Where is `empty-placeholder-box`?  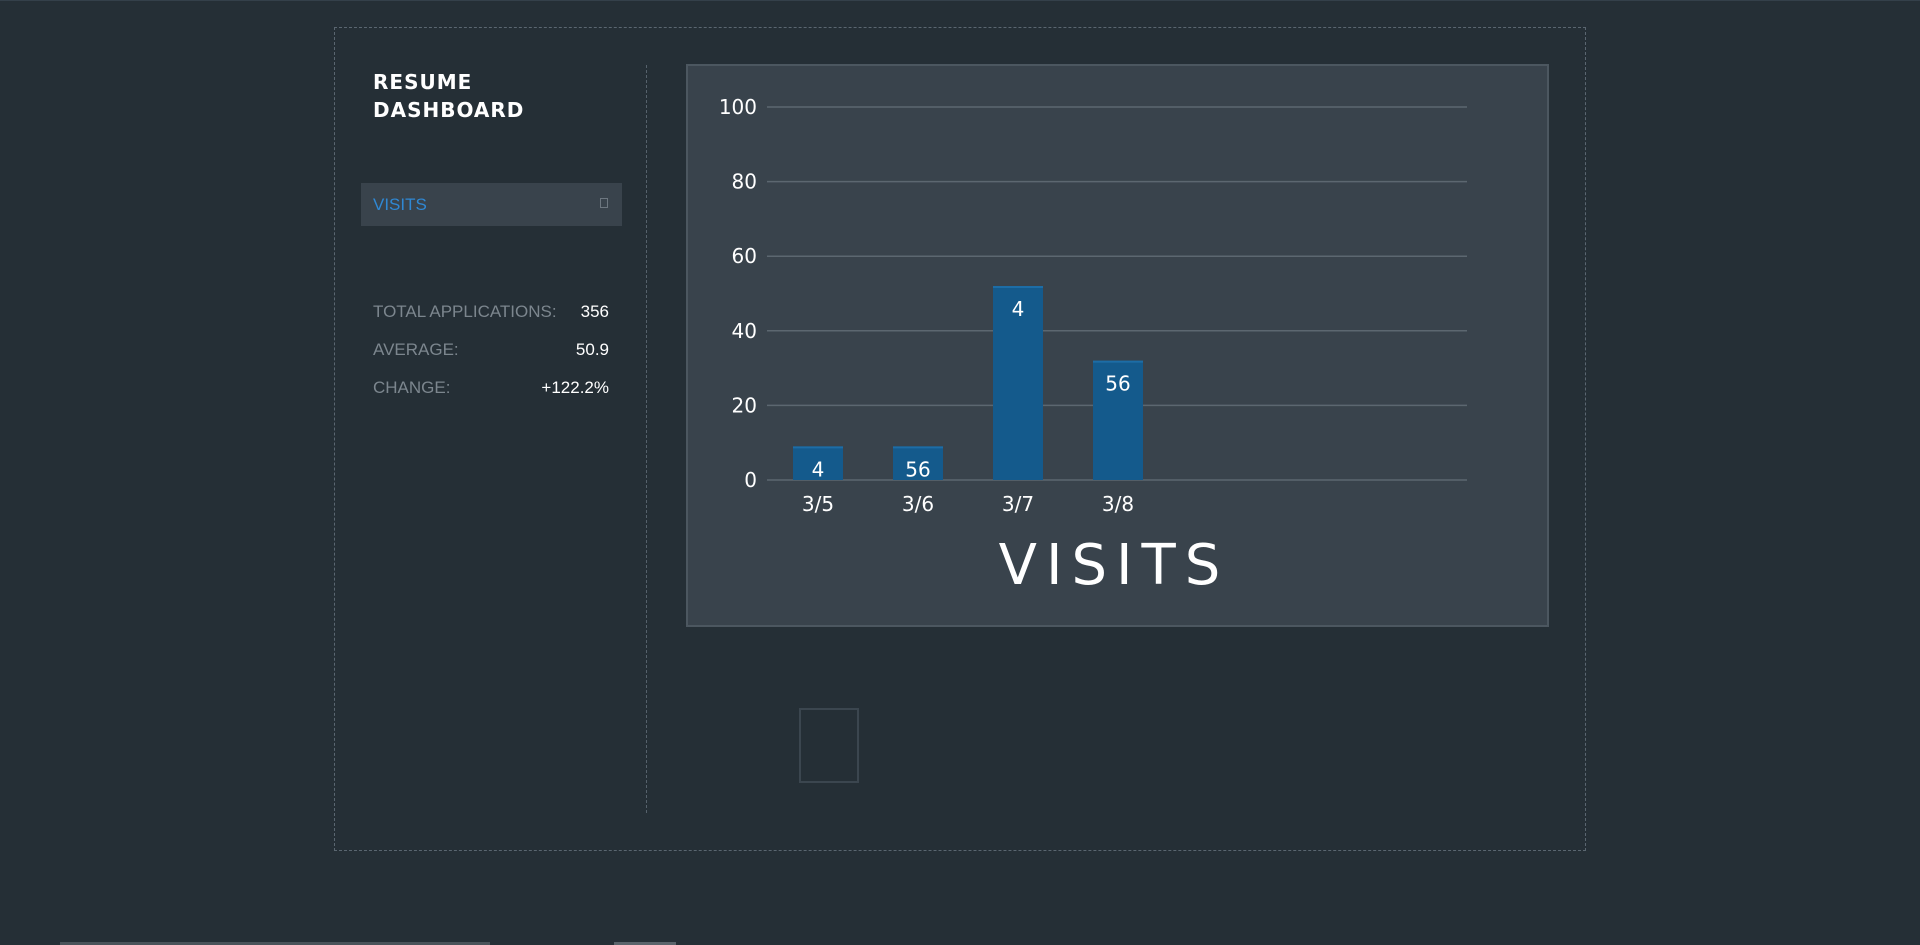
empty-placeholder-box is located at coordinates (829, 745).